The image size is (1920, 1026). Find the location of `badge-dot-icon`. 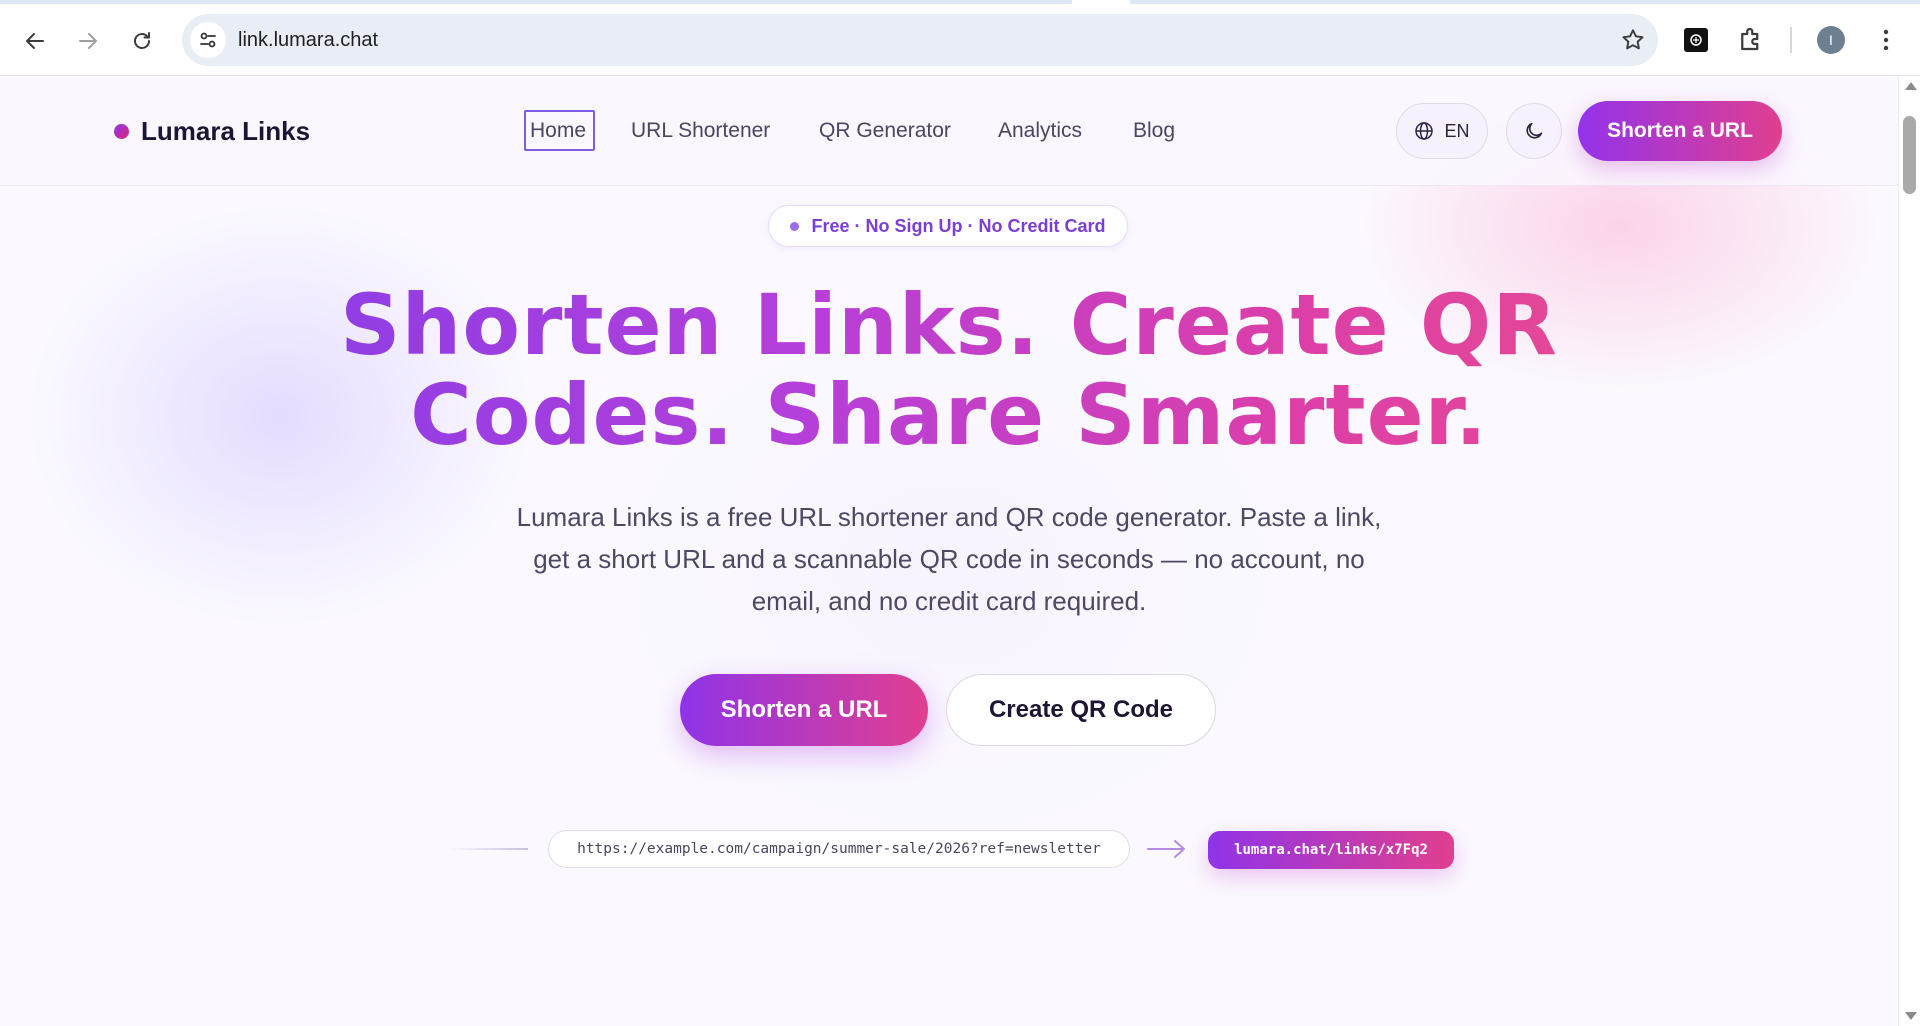

badge-dot-icon is located at coordinates (795, 226).